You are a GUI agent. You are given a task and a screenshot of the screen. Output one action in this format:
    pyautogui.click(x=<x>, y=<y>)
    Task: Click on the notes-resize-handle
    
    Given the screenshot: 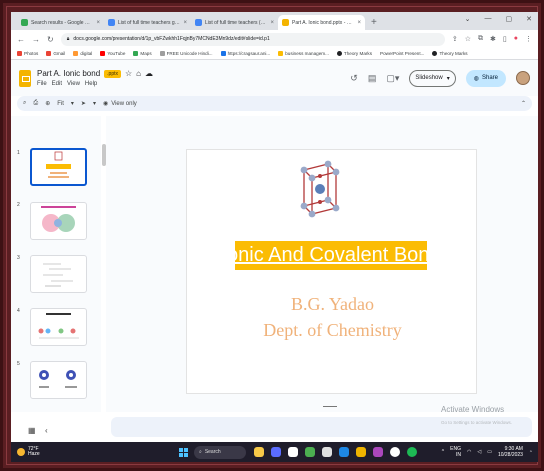 What is the action you would take?
    pyautogui.click(x=330, y=406)
    